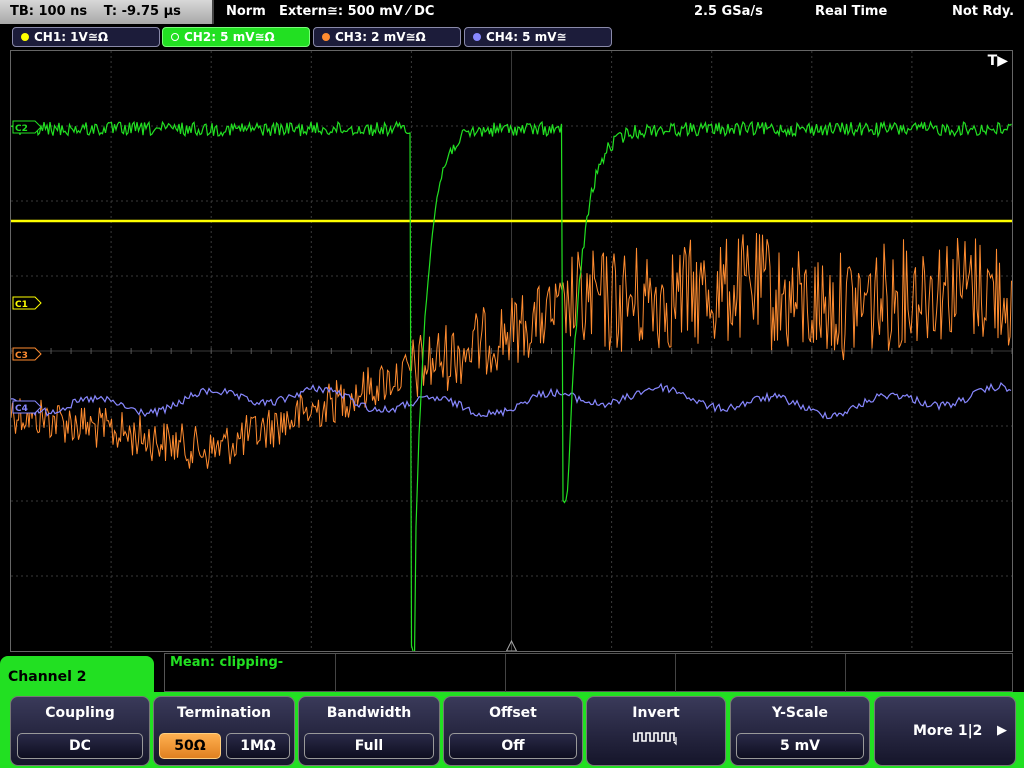 The image size is (1024, 768). I want to click on measurement-panel: Mean: clipping-, so click(588, 672).